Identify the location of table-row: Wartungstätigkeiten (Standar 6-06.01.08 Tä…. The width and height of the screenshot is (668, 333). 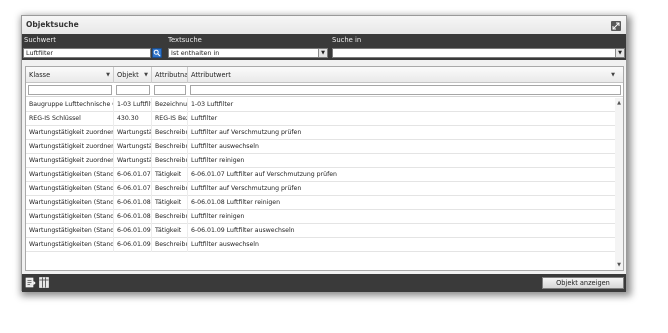
(321, 203).